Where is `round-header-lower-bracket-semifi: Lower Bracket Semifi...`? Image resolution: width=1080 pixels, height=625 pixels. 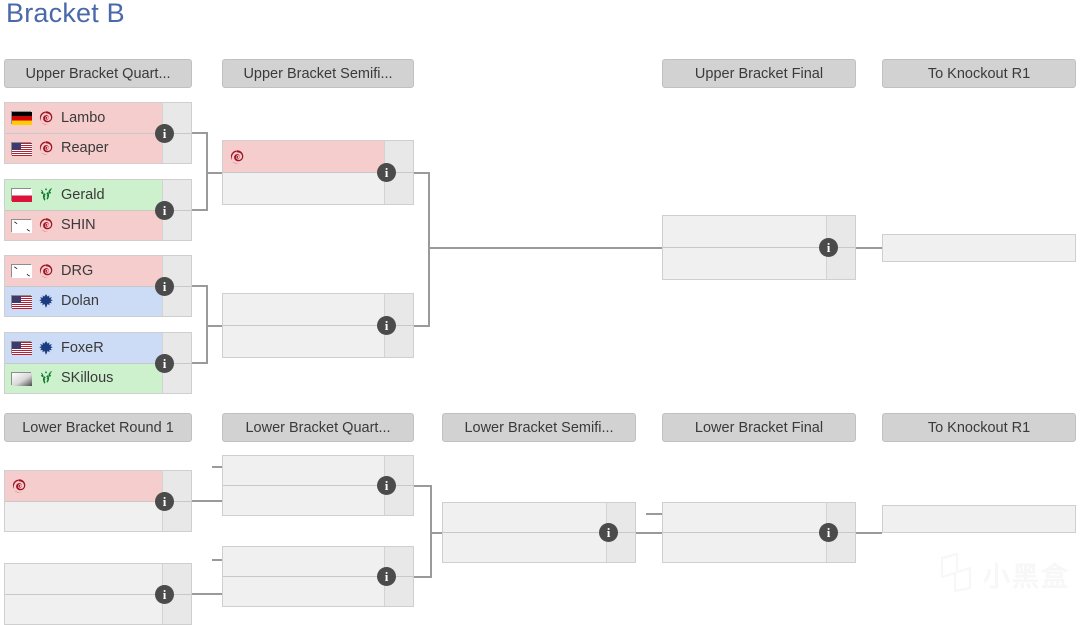
round-header-lower-bracket-semifi: Lower Bracket Semifi... is located at coordinates (539, 427).